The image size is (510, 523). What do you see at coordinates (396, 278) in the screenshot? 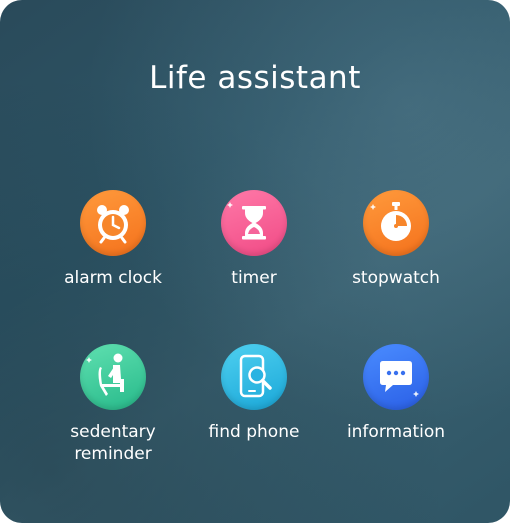
I see `app-label: stopwatch` at bounding box center [396, 278].